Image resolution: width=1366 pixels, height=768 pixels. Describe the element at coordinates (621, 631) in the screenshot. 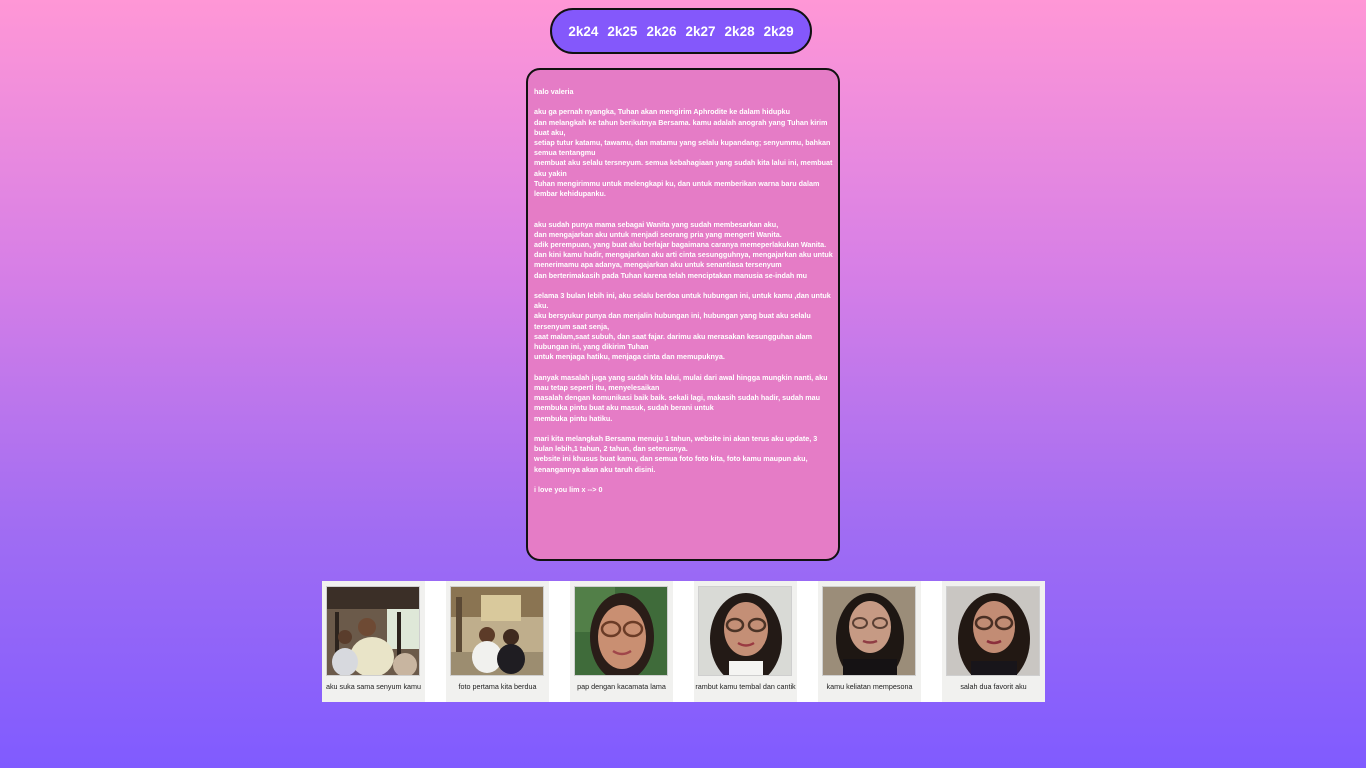

I see `photo-glasses-icon` at that location.